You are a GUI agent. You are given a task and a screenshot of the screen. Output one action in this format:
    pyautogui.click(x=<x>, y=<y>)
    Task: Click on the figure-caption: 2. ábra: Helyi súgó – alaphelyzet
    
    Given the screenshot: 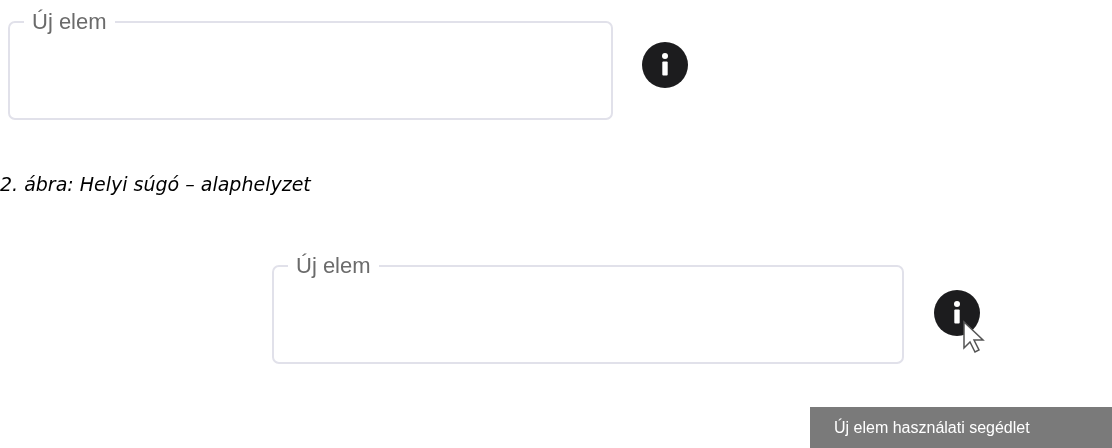 What is the action you would take?
    pyautogui.click(x=156, y=184)
    